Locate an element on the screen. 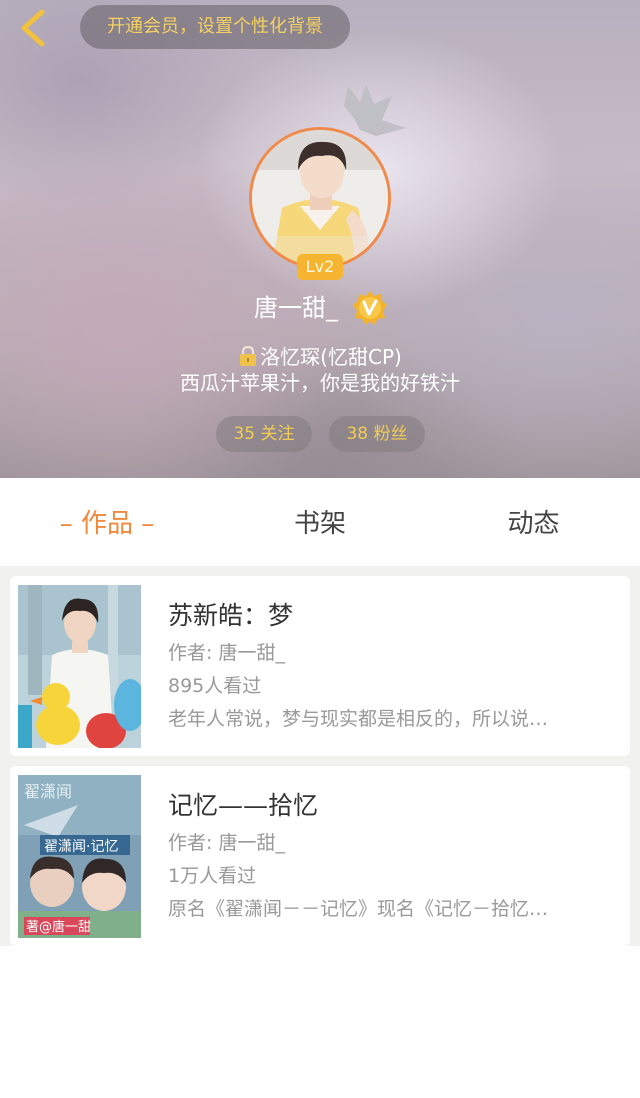 This screenshot has height=1098, width=640. cover-subtitle-text: 翟潇闻·记忆 is located at coordinates (81, 847).